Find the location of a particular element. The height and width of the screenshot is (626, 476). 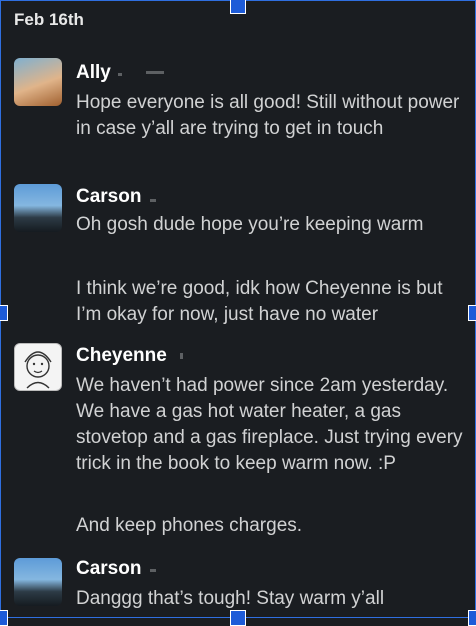

resize-handle-right is located at coordinates (472, 313).